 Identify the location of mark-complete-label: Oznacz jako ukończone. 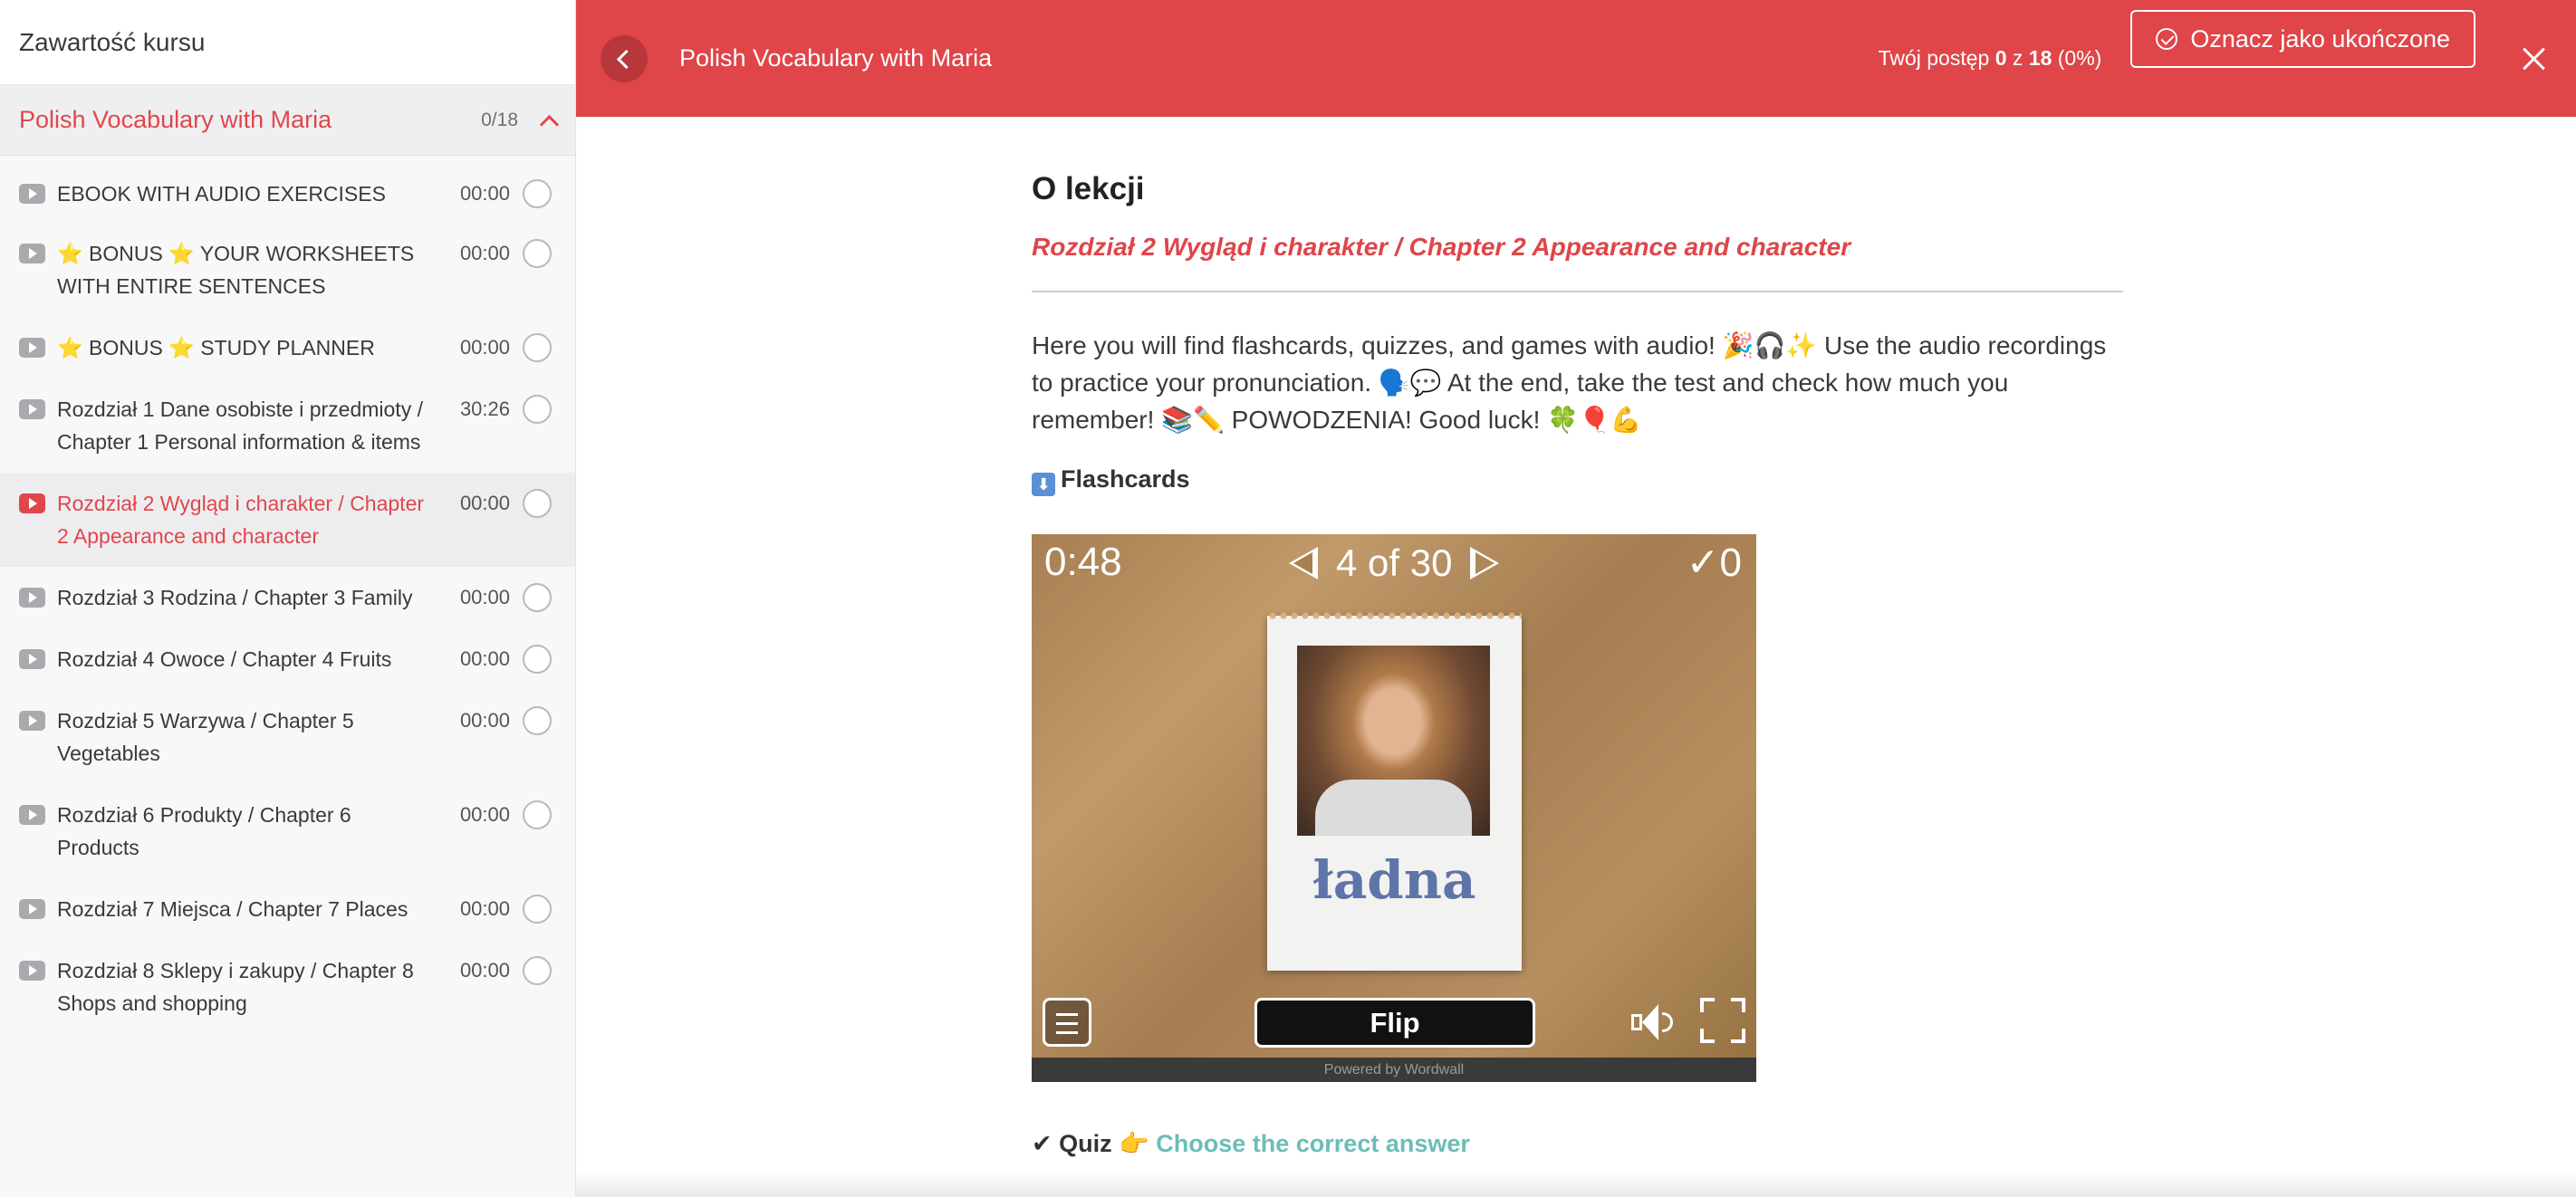
(2320, 38).